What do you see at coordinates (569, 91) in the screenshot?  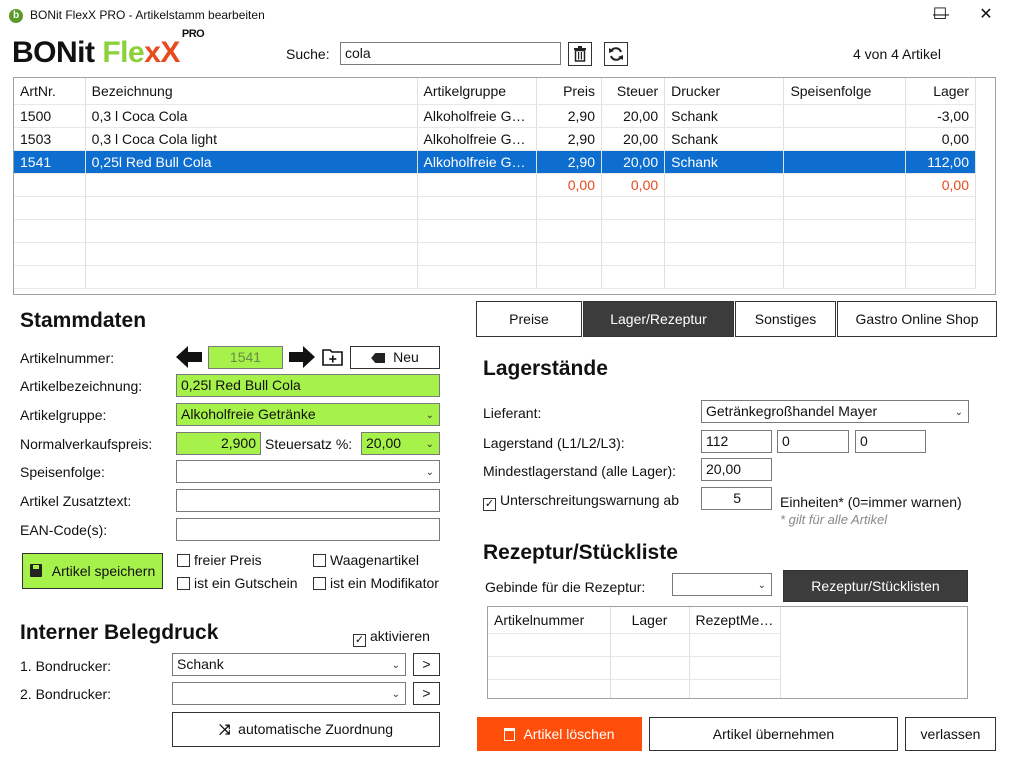 I see `column-header: Preis` at bounding box center [569, 91].